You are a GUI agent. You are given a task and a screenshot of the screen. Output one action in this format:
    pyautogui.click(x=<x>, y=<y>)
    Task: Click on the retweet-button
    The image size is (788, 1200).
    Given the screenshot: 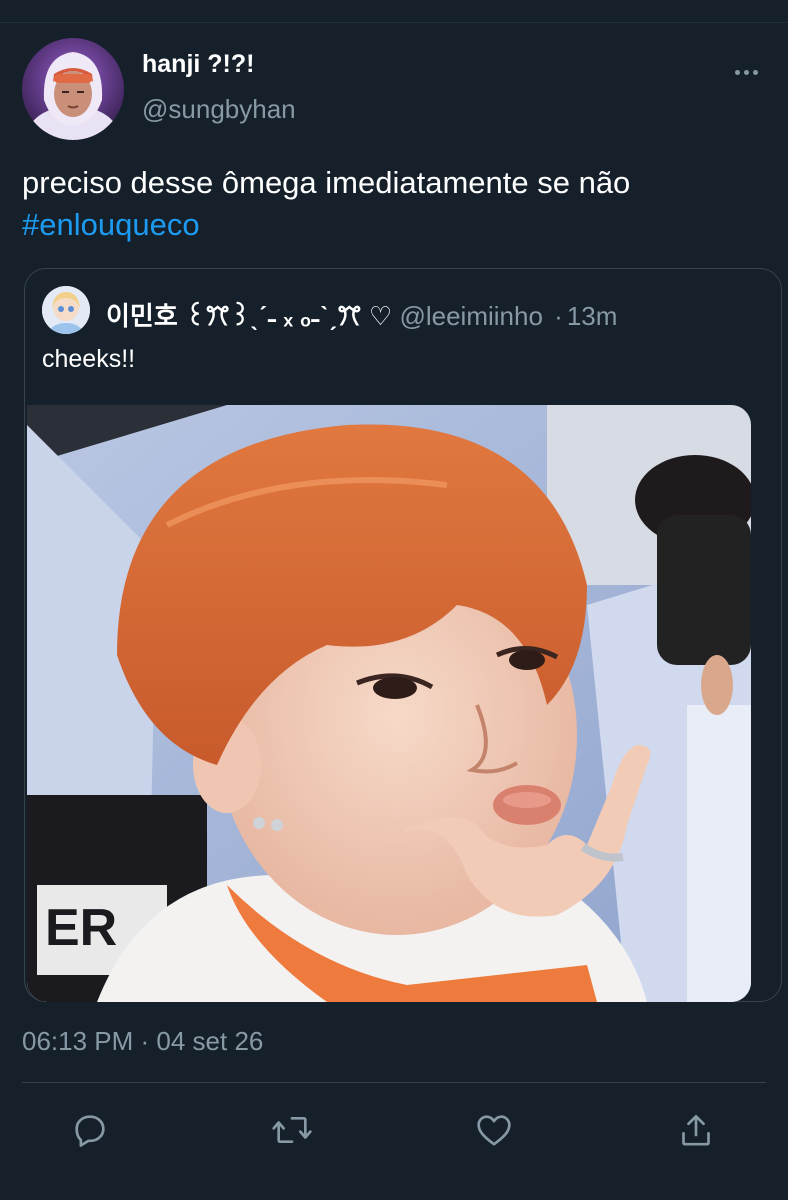 What is the action you would take?
    pyautogui.click(x=292, y=1130)
    